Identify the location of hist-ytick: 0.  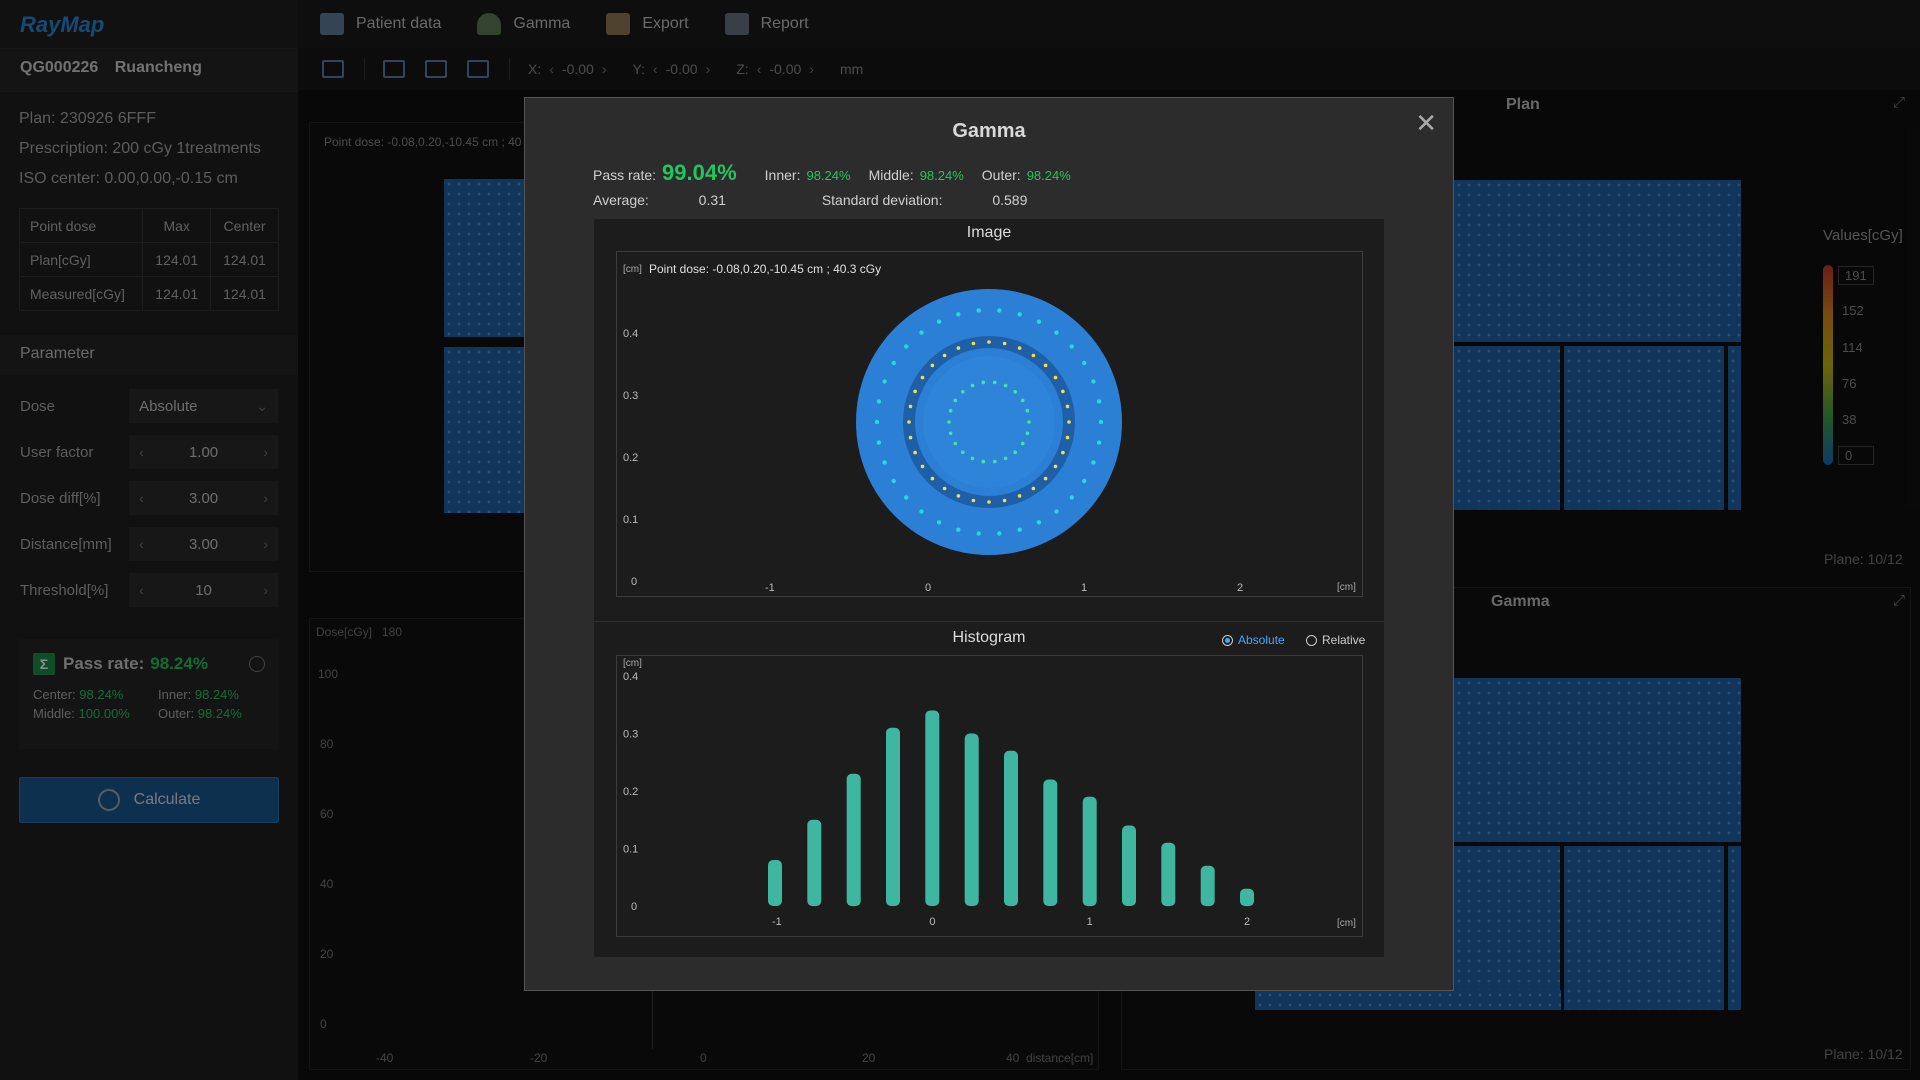
(634, 907).